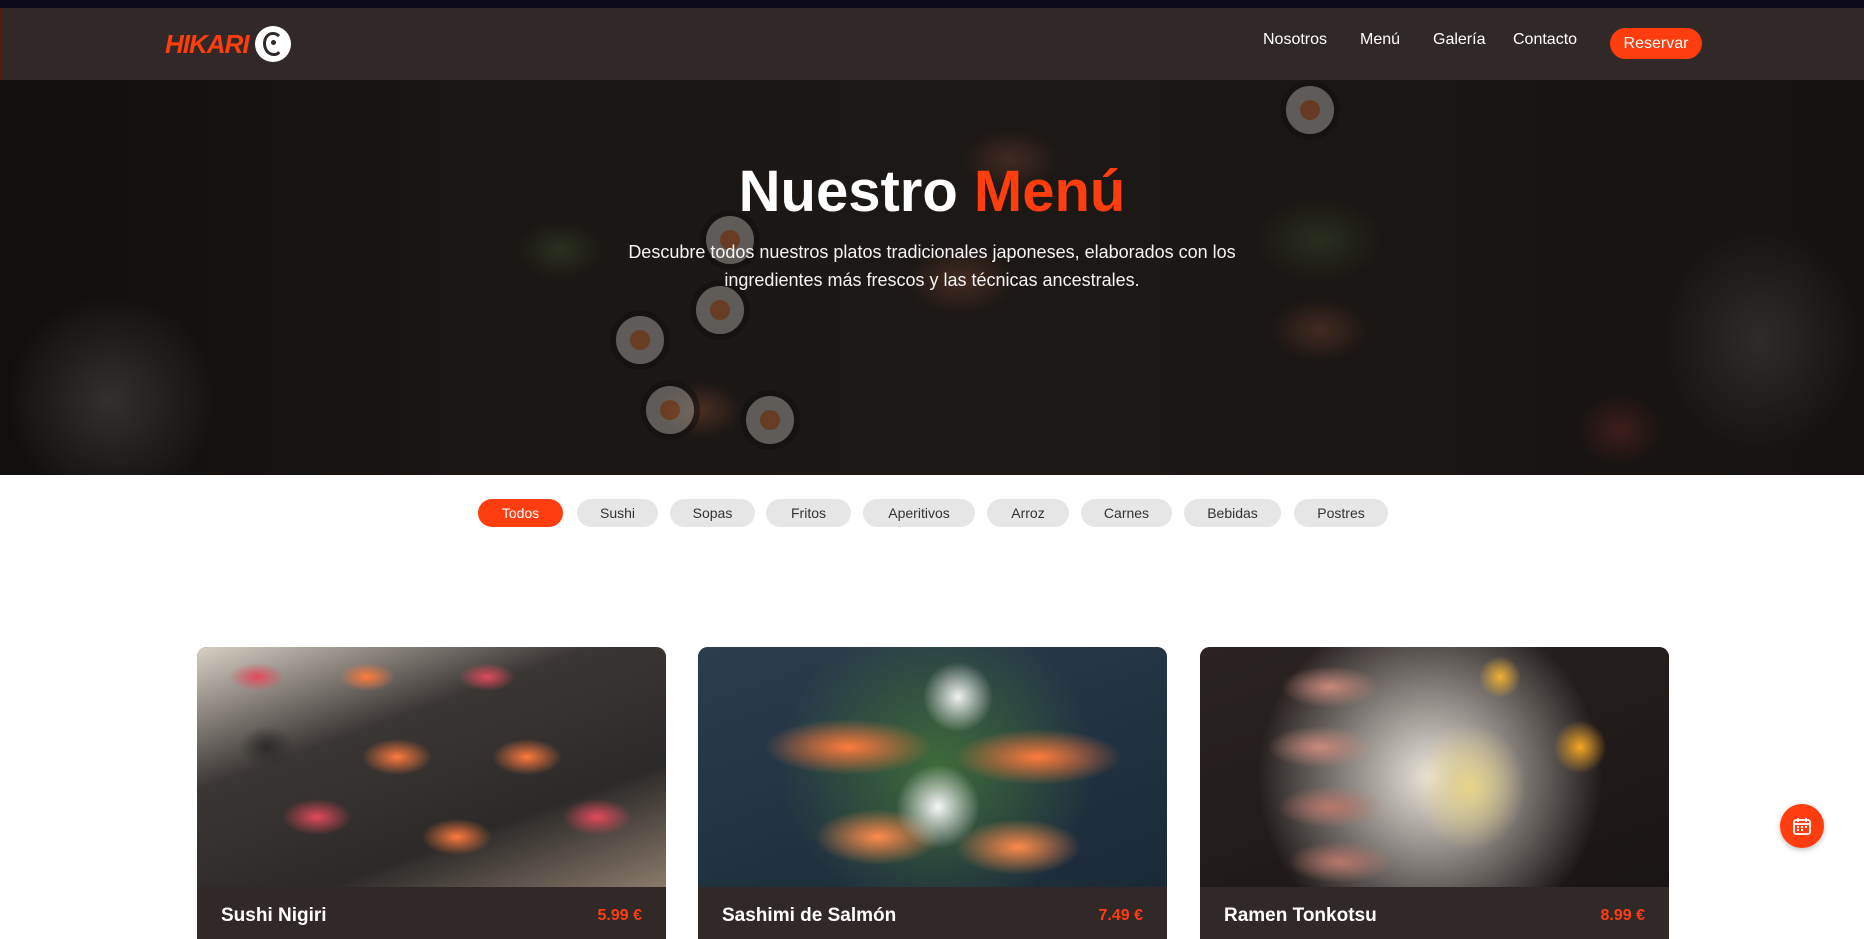 The height and width of the screenshot is (939, 1864). I want to click on dish-name: Sashimi de Salmón, so click(809, 915).